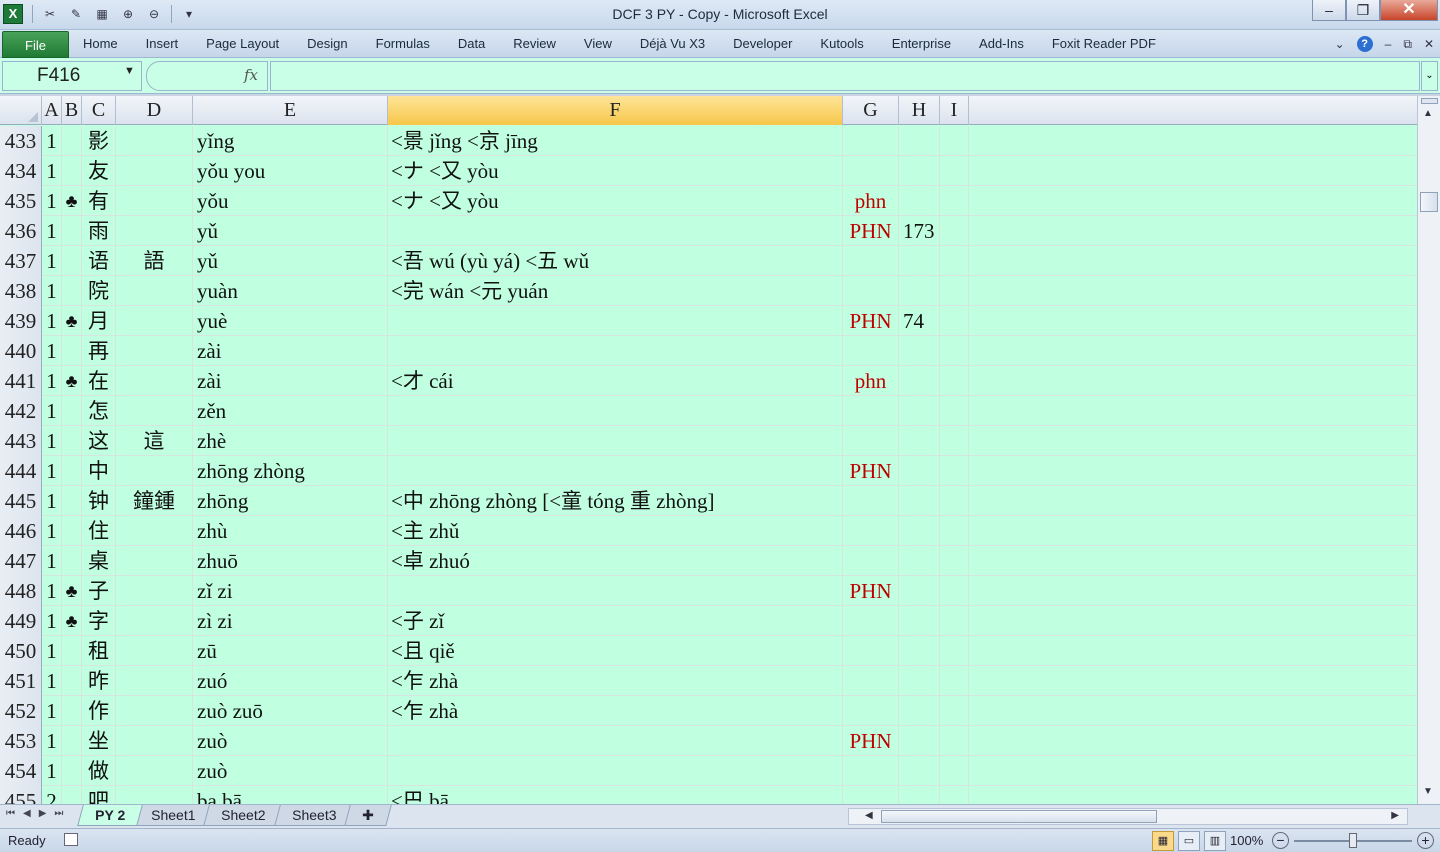  What do you see at coordinates (615, 711) in the screenshot?
I see `cell-f: <乍 zhà` at bounding box center [615, 711].